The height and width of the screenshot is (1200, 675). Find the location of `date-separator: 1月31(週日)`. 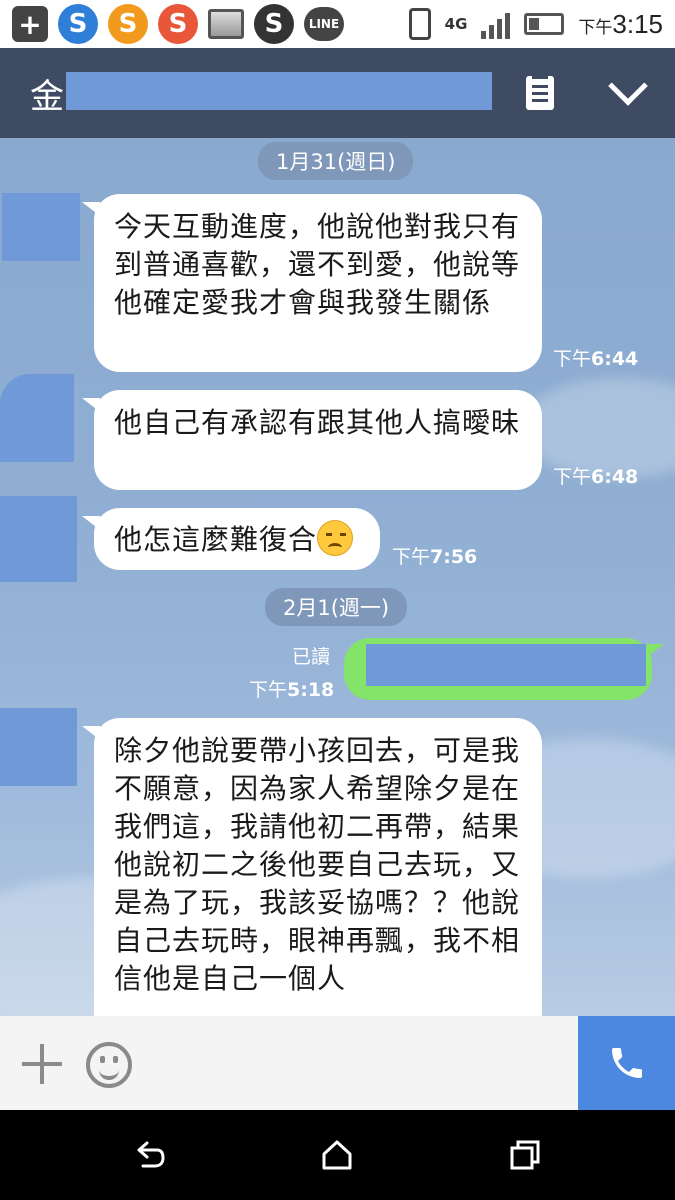

date-separator: 1月31(週日) is located at coordinates (336, 161).